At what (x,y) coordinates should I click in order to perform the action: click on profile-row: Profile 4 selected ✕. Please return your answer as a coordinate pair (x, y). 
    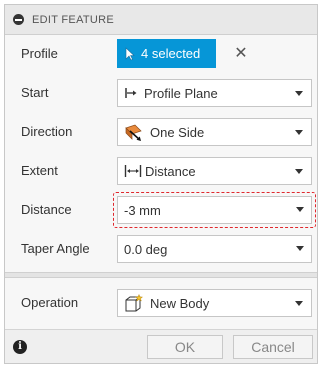
    Looking at the image, I should click on (161, 54).